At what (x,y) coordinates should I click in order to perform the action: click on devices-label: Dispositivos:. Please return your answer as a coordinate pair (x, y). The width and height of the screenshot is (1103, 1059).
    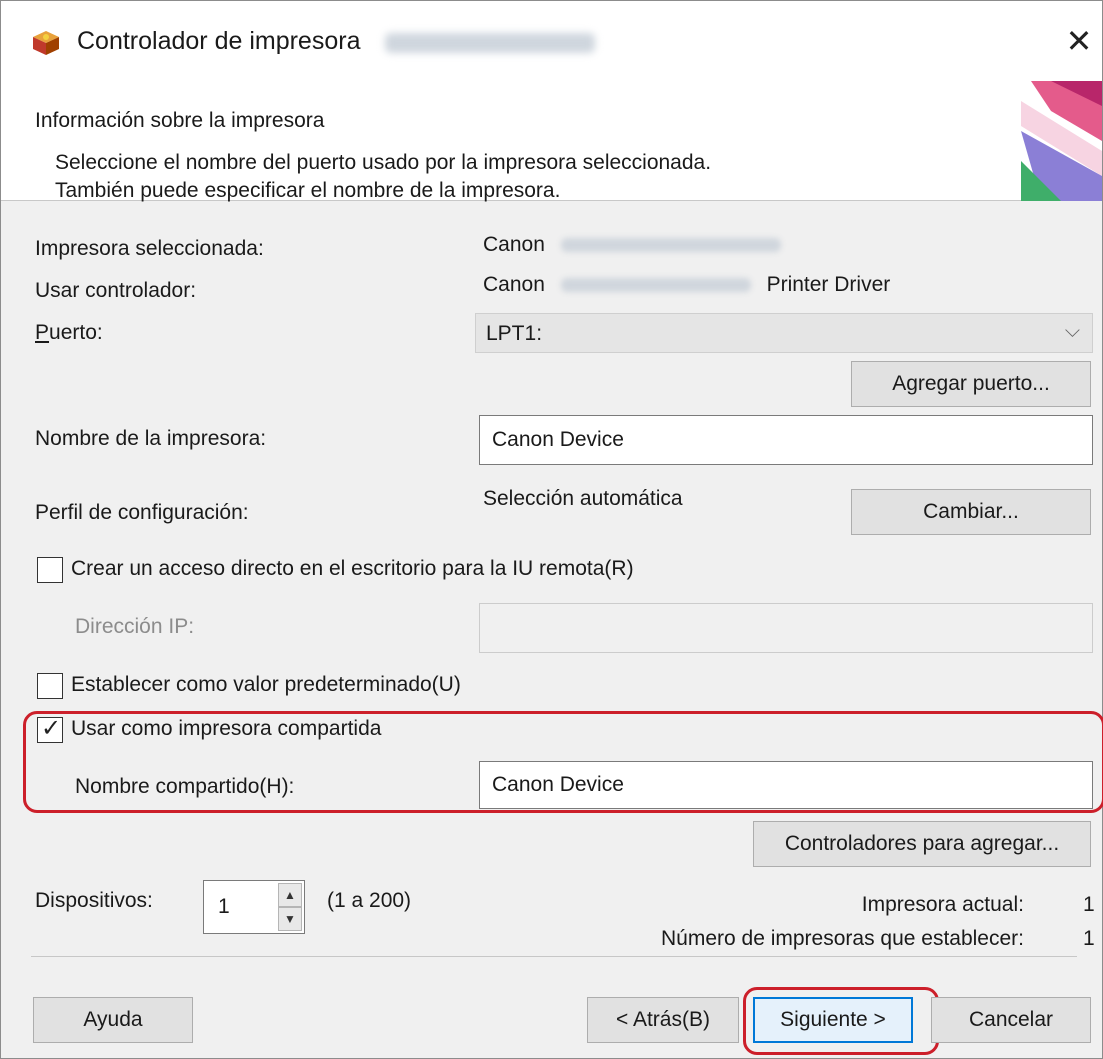
    Looking at the image, I should click on (94, 900).